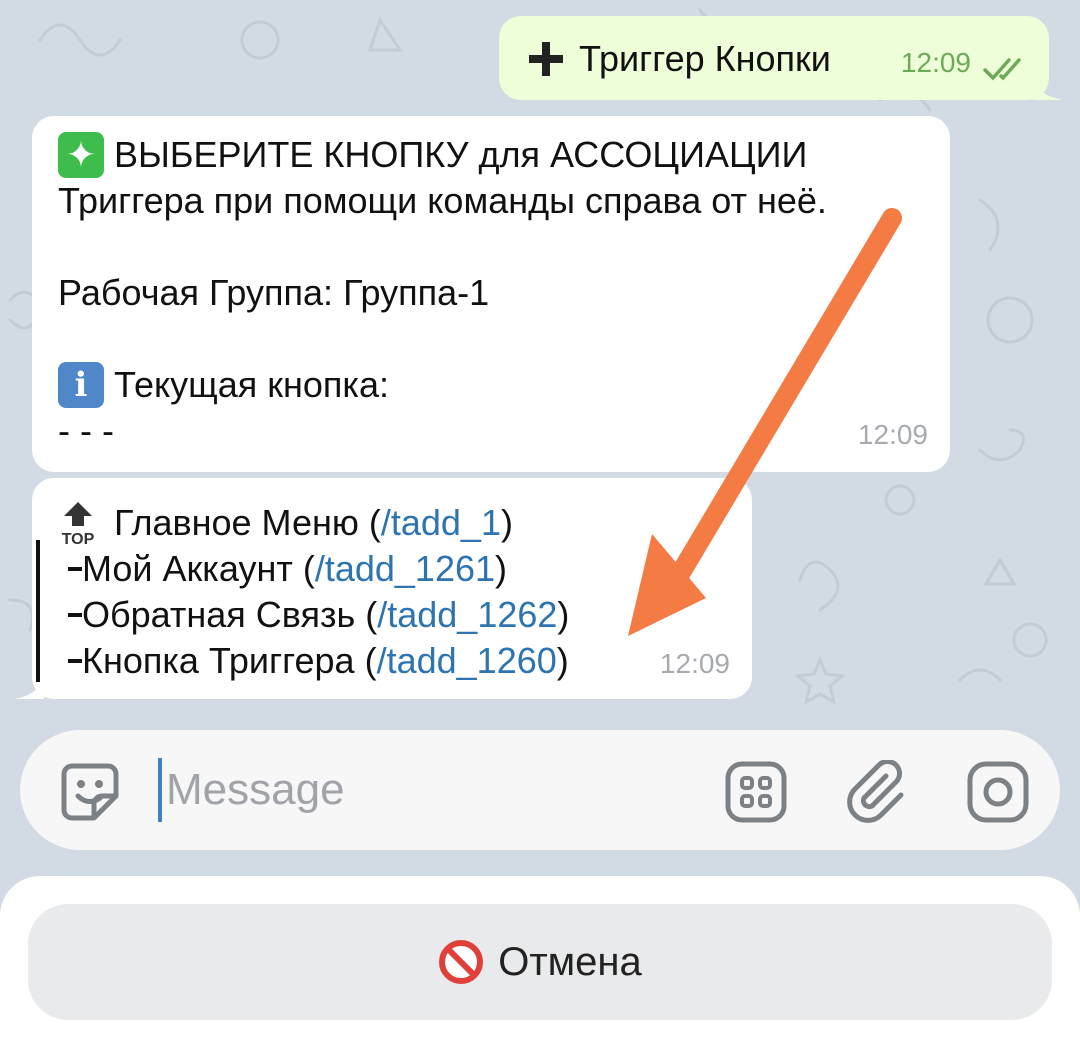 The image size is (1080, 1048). Describe the element at coordinates (405, 569) in the screenshot. I see `command-link: /tadd_1261` at that location.